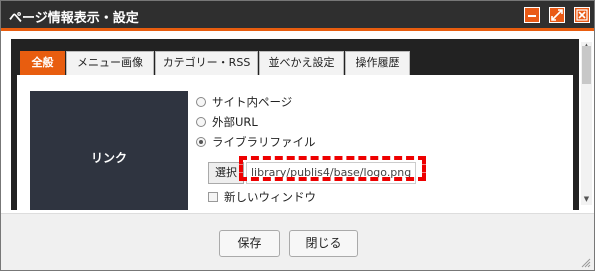  I want to click on close-dialog-button: 閉じる, so click(323, 243).